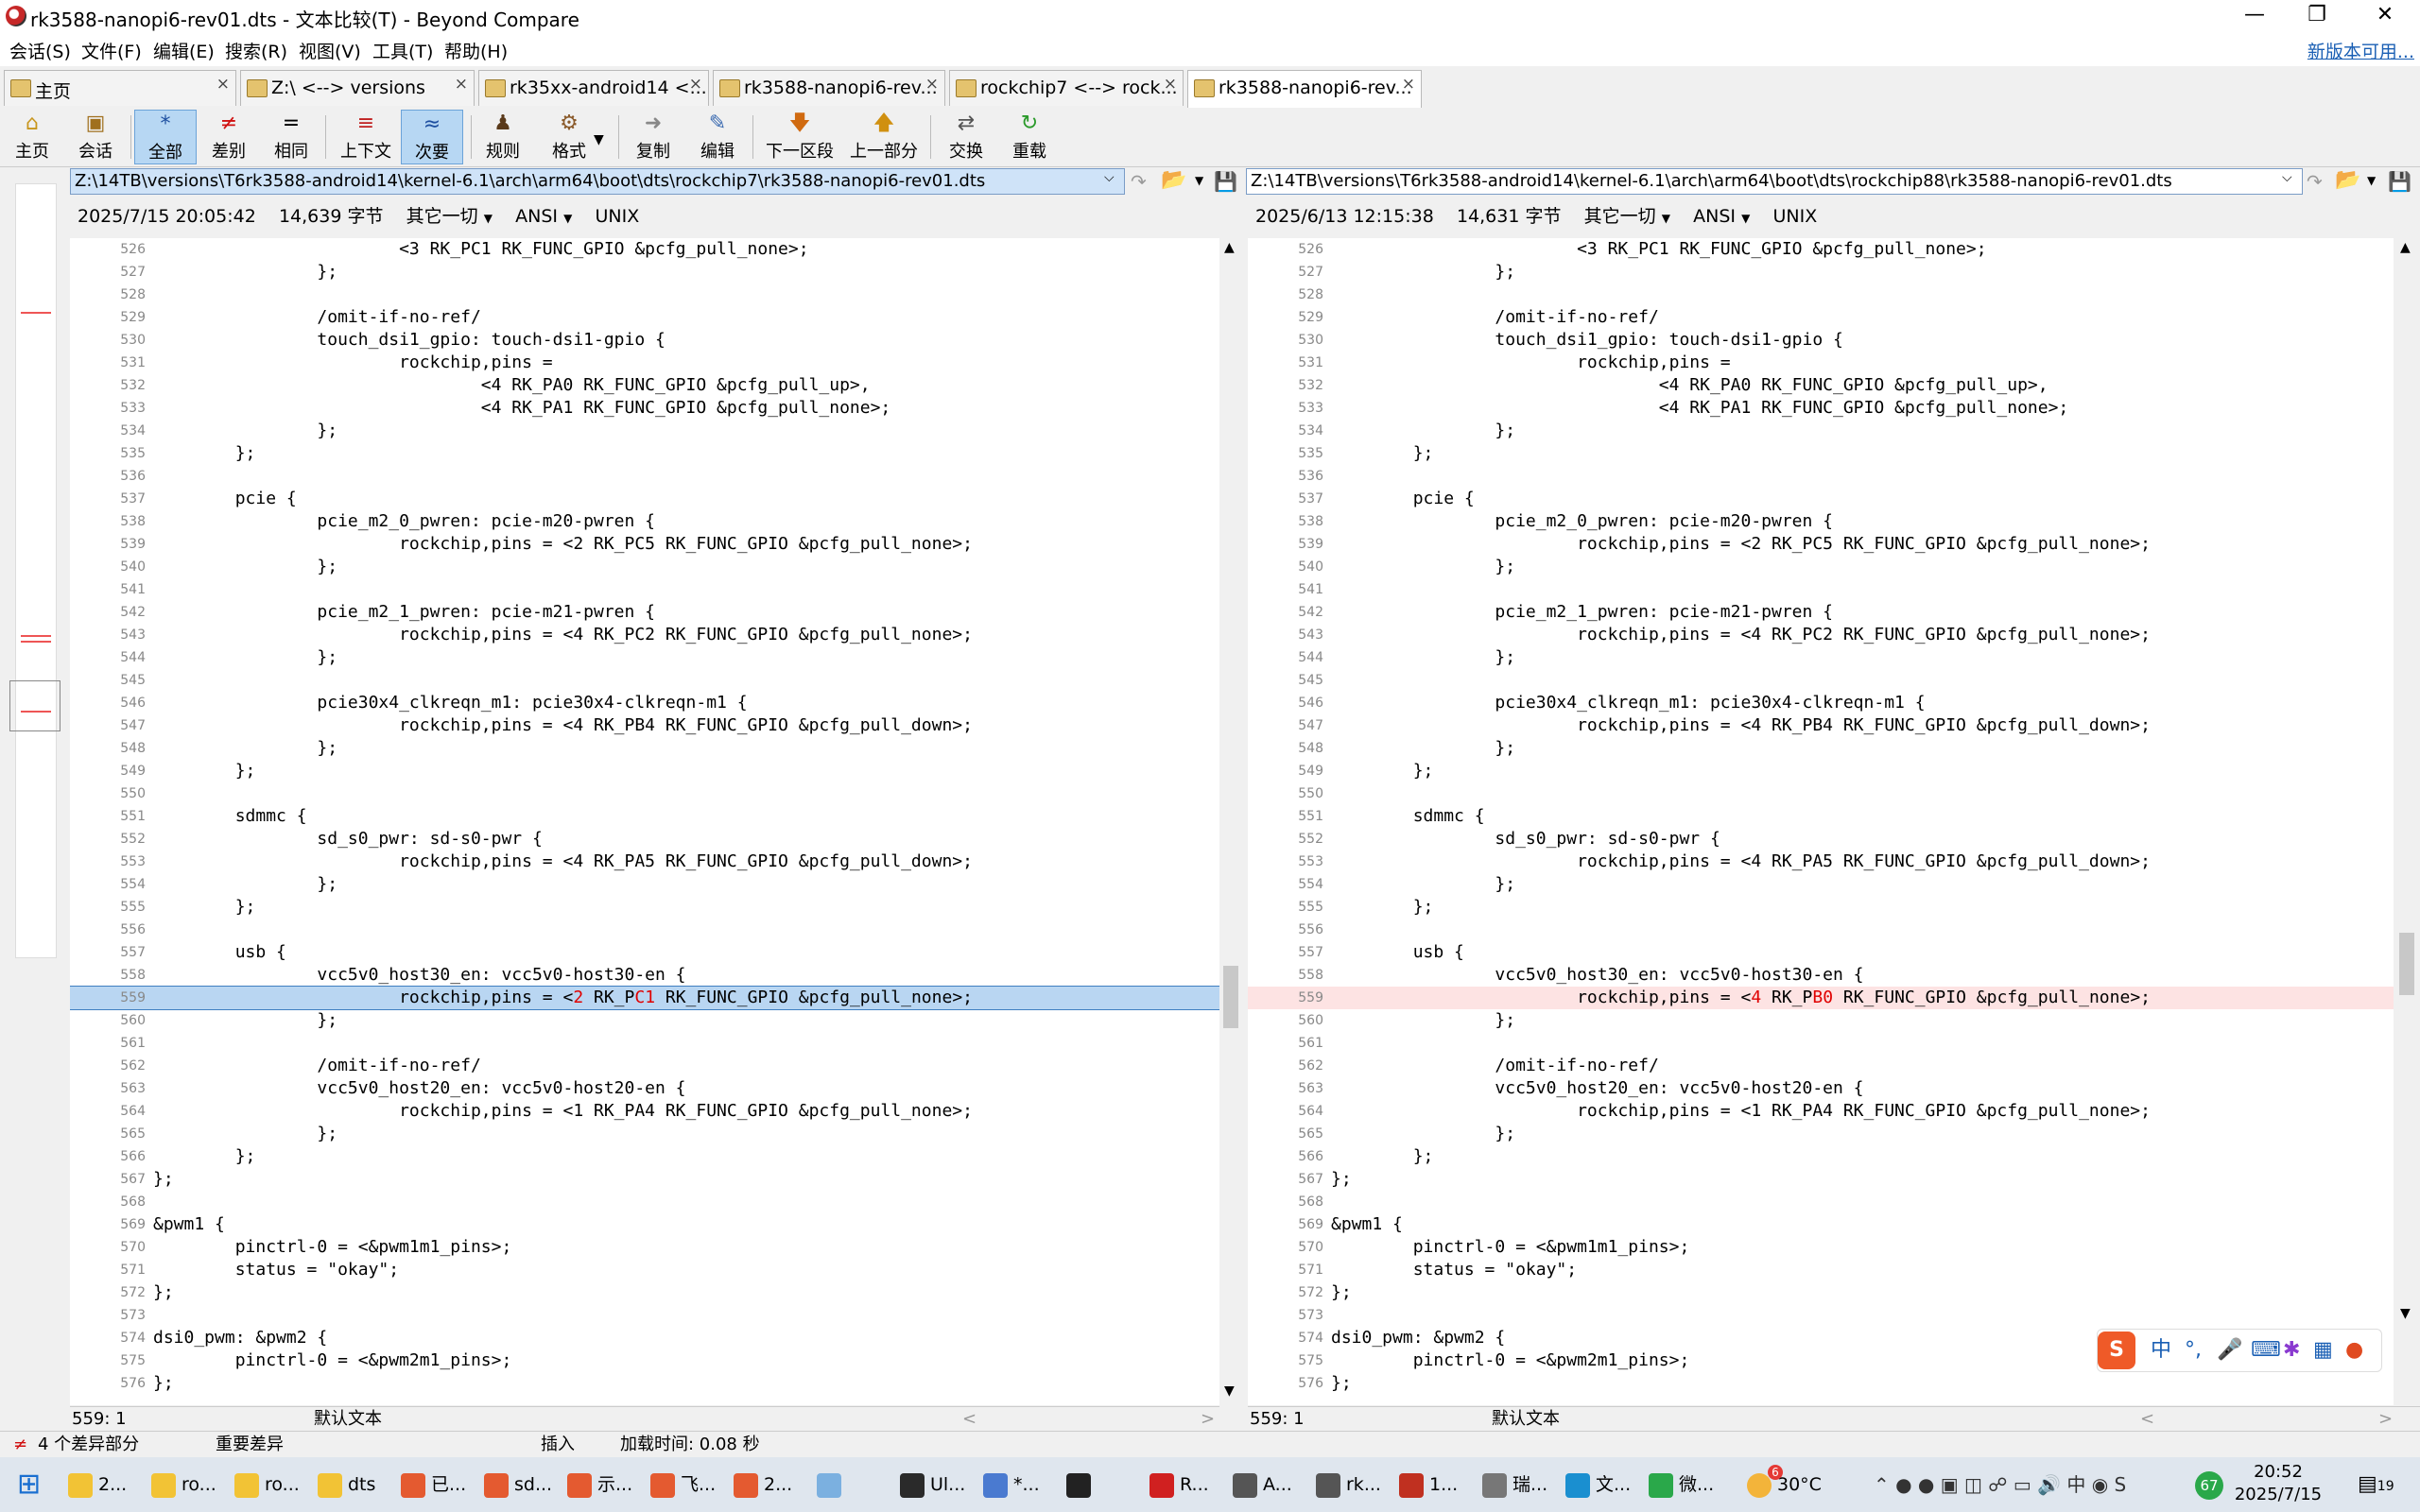 This screenshot has width=2420, height=1512. I want to click on tab-home: 主页 ×, so click(120, 88).